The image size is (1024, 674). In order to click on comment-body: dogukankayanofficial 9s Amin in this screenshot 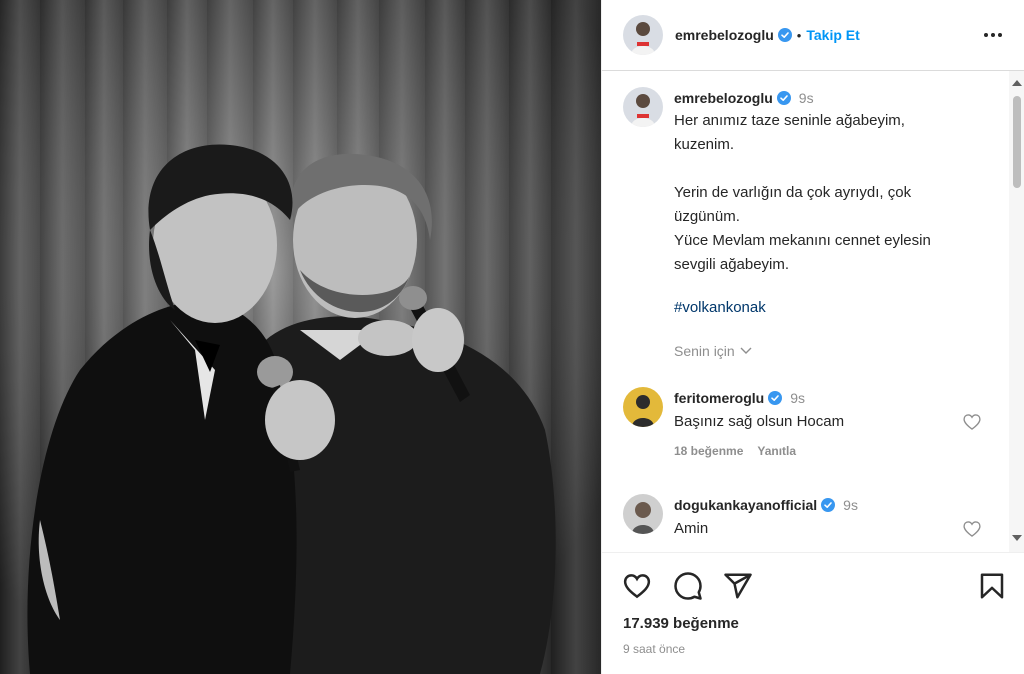, I will do `click(819, 515)`.